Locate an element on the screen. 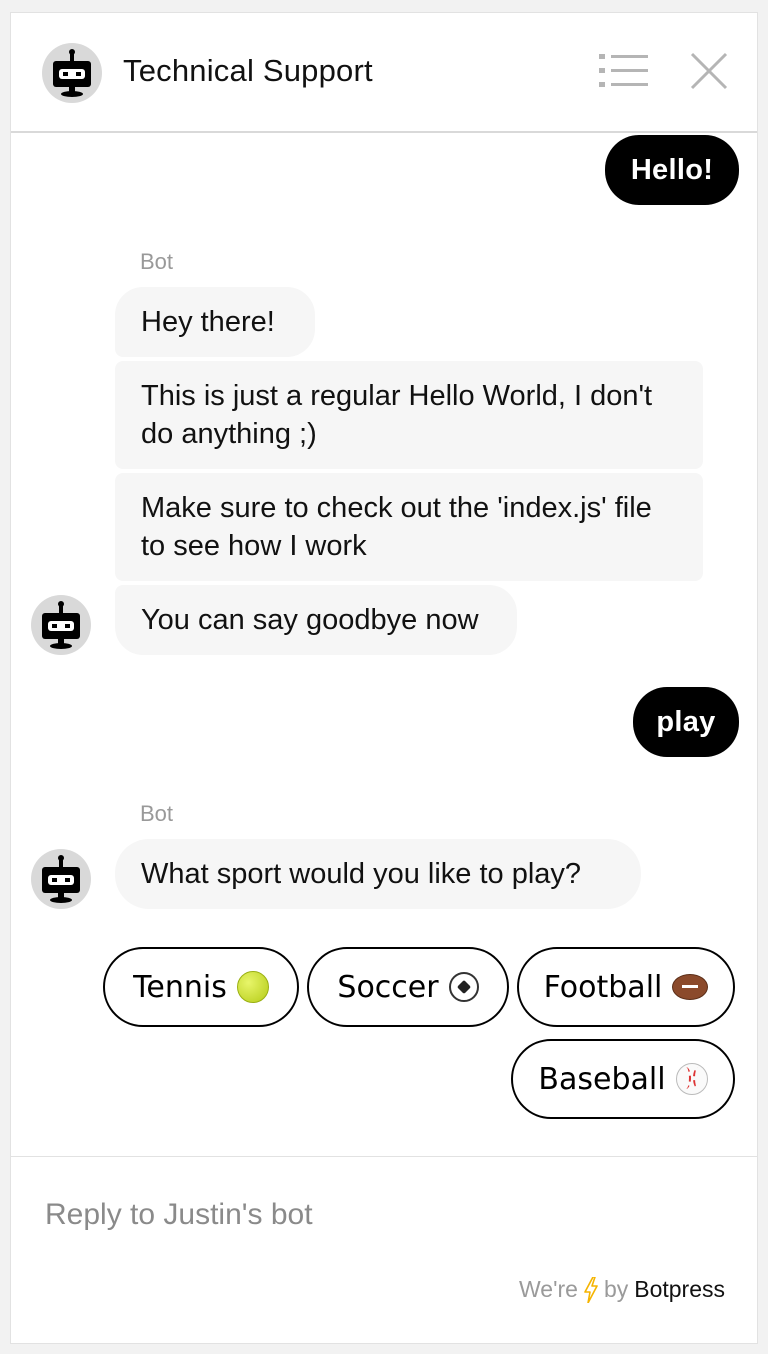 This screenshot has height=1354, width=768. bot-message: What sport would you like to play? is located at coordinates (378, 874).